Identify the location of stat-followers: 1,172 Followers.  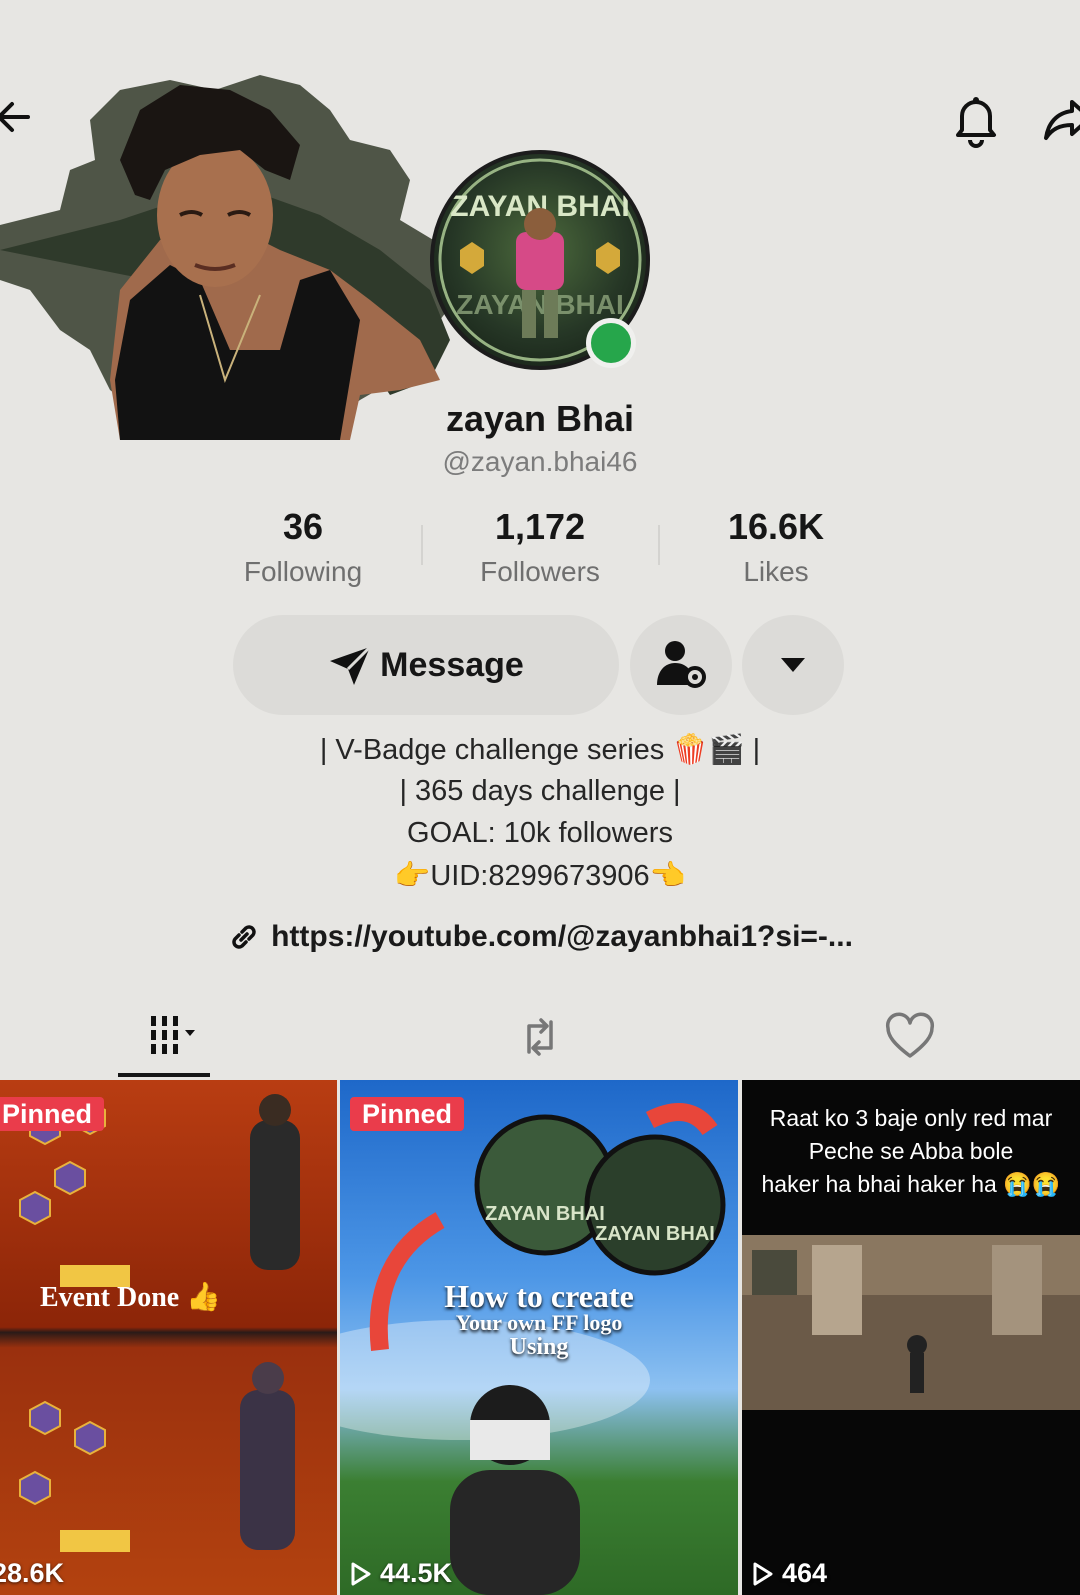
(540, 547).